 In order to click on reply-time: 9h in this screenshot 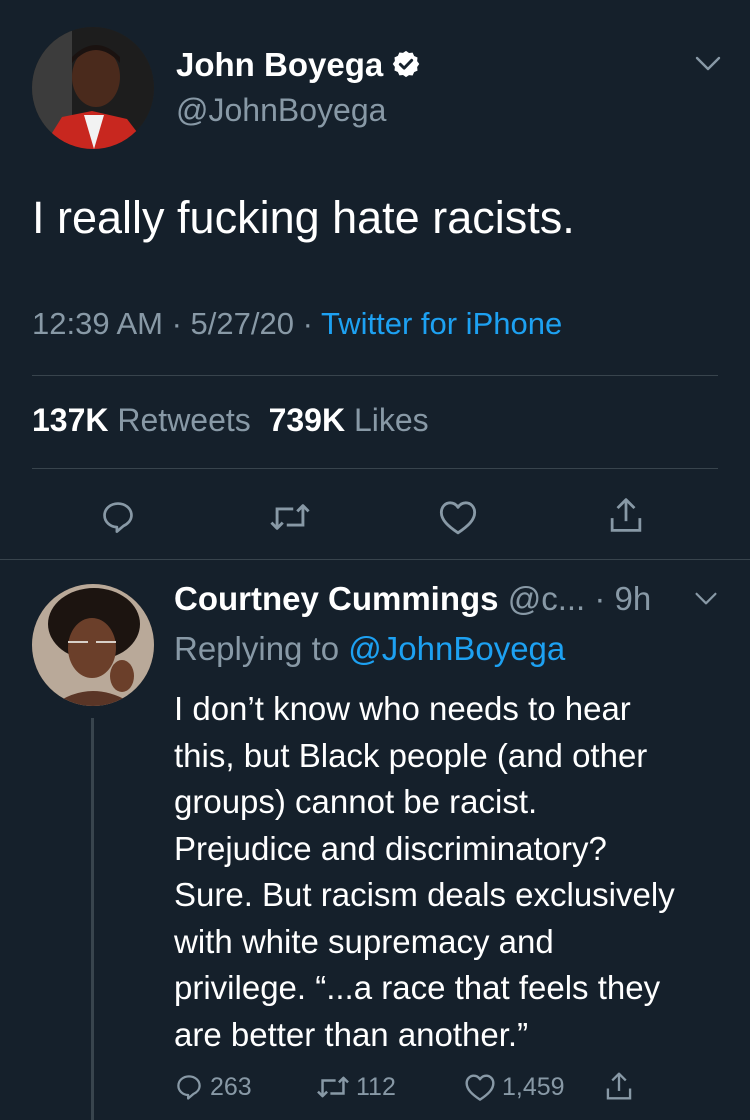, I will do `click(633, 598)`.